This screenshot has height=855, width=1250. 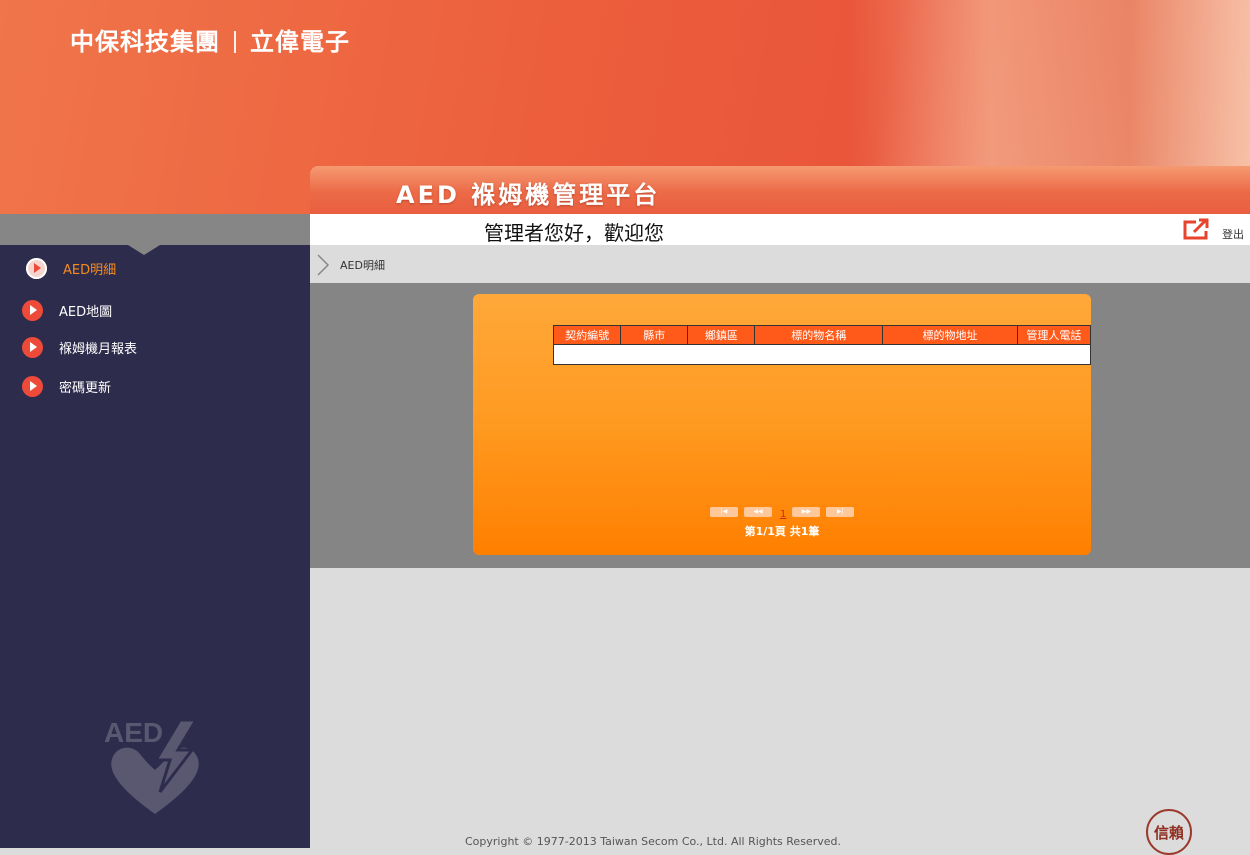 I want to click on sidebar-item-password-update: 密碼更新, so click(x=66, y=386).